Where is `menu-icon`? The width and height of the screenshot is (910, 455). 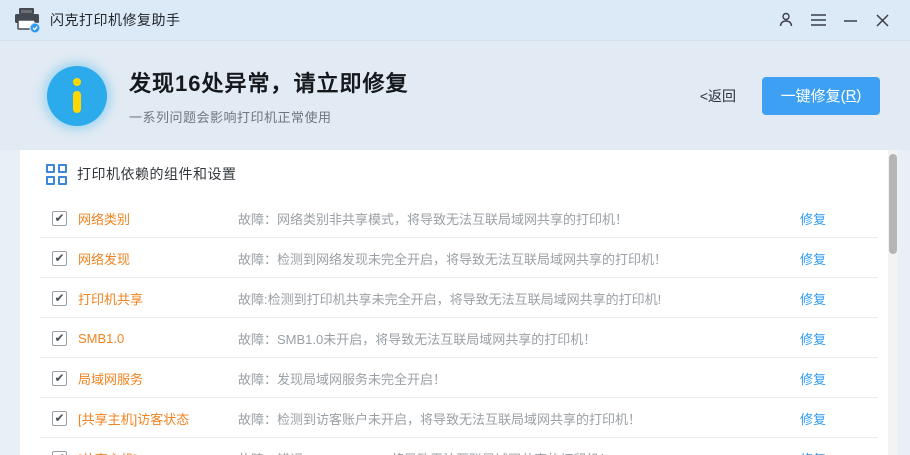 menu-icon is located at coordinates (818, 20).